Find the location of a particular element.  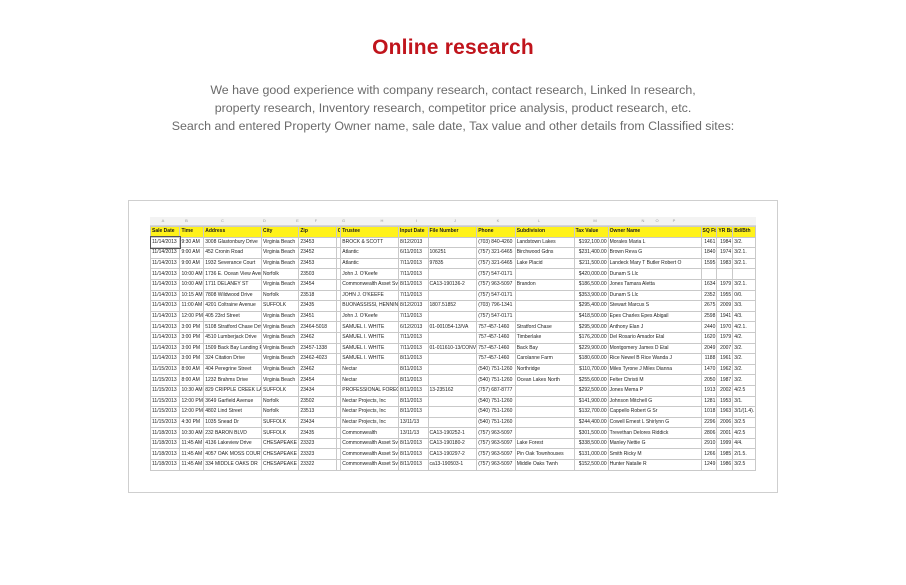

table-cell: Commonwealth is located at coordinates (370, 433).